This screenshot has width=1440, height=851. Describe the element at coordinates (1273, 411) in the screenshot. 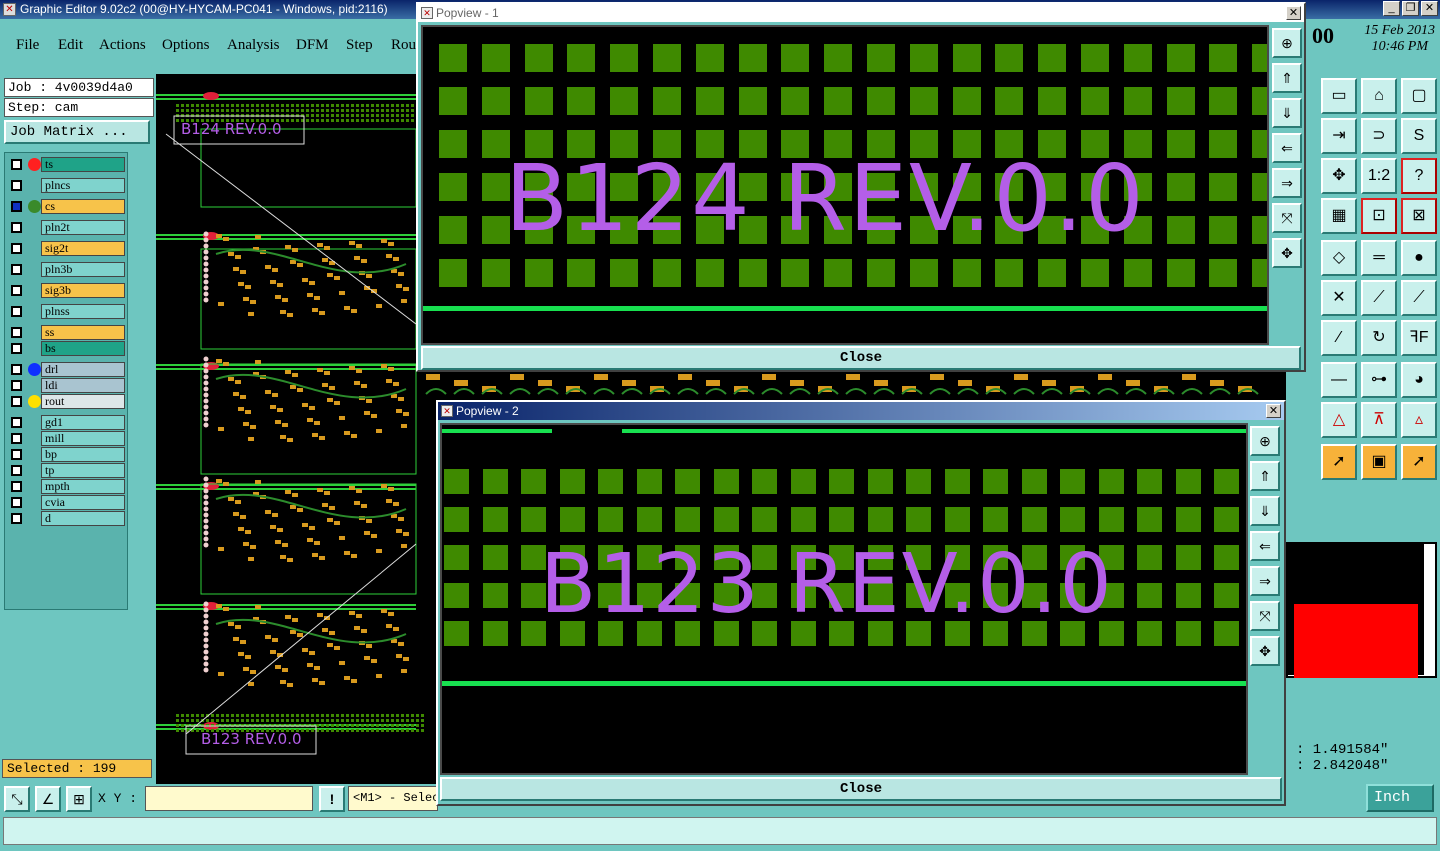

I see `popview-2-close-icon: ✕` at that location.